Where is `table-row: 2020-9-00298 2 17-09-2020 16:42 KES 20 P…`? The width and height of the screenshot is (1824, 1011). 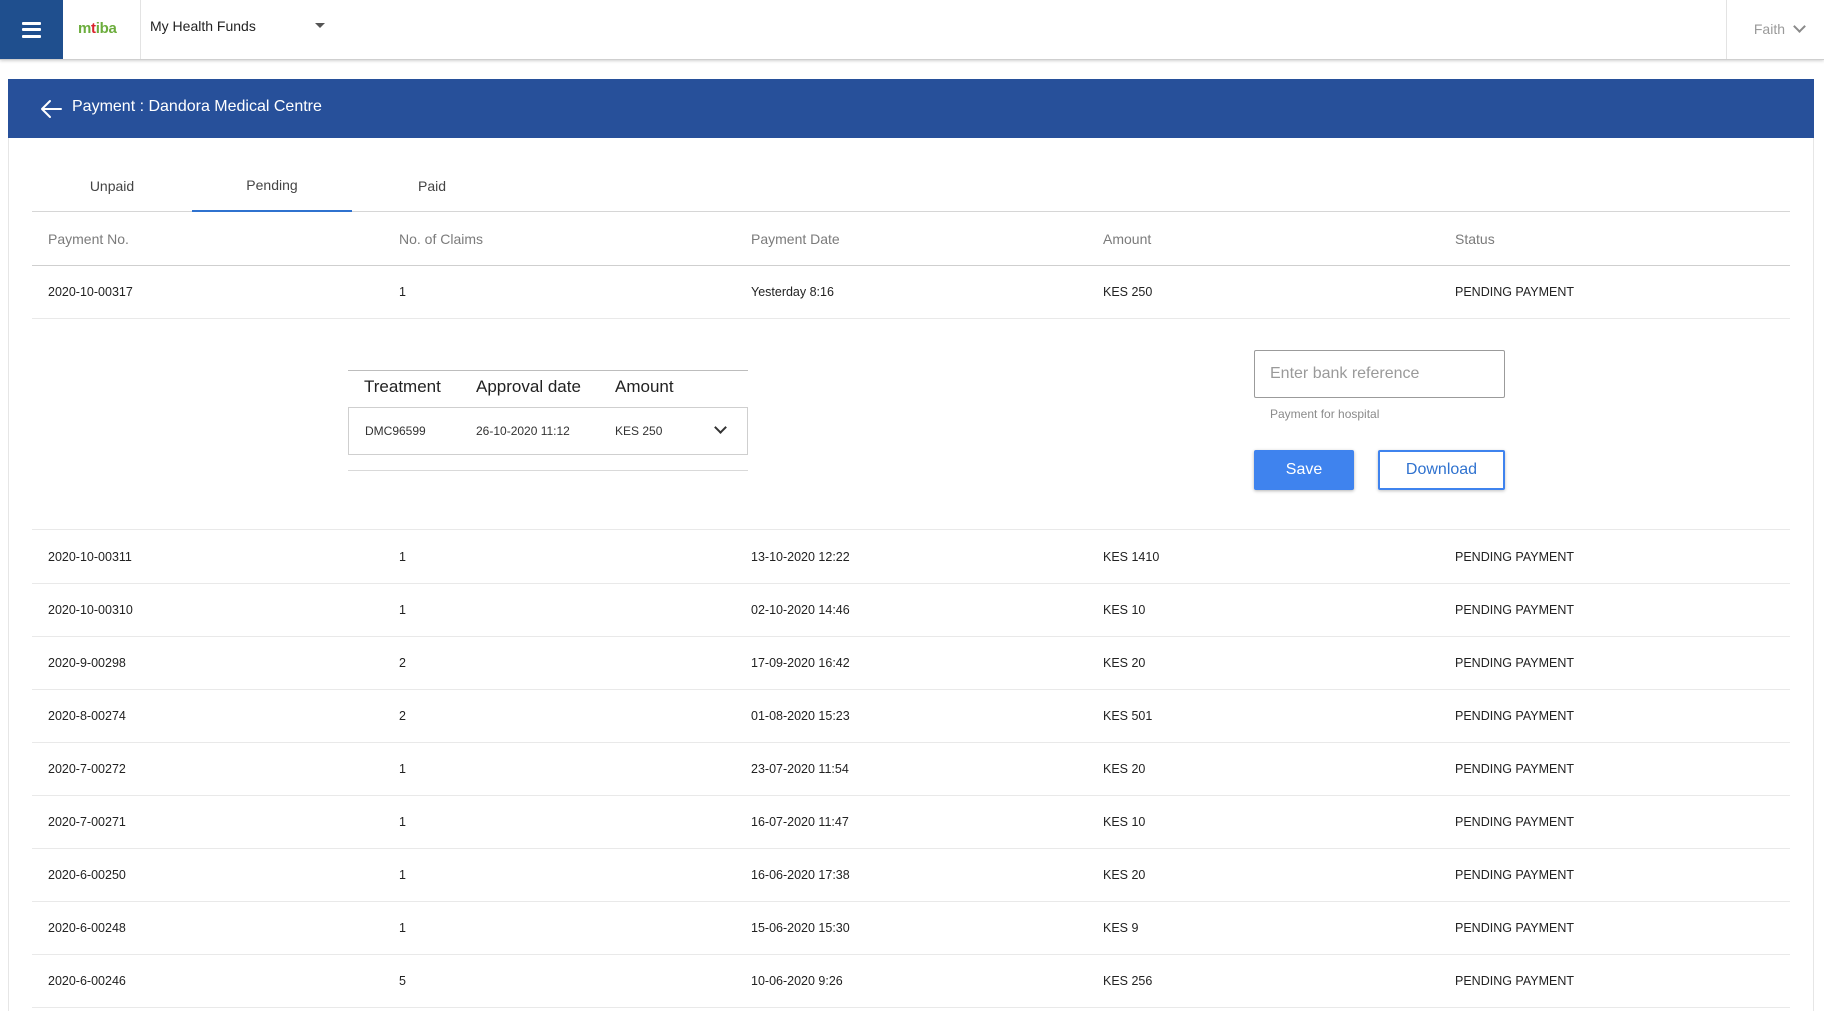 table-row: 2020-9-00298 2 17-09-2020 16:42 KES 20 P… is located at coordinates (911, 663).